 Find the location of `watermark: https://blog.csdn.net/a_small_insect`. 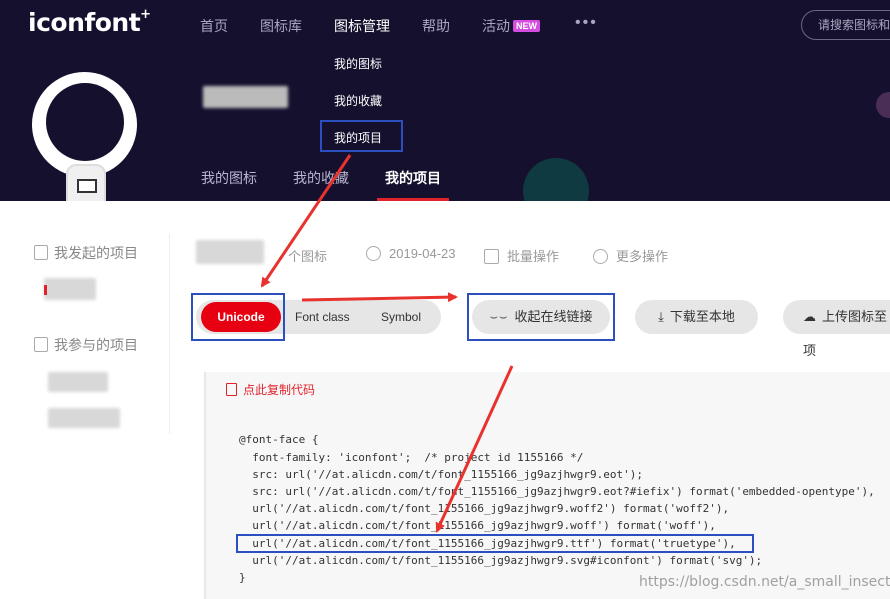

watermark: https://blog.csdn.net/a_small_insect is located at coordinates (764, 582).